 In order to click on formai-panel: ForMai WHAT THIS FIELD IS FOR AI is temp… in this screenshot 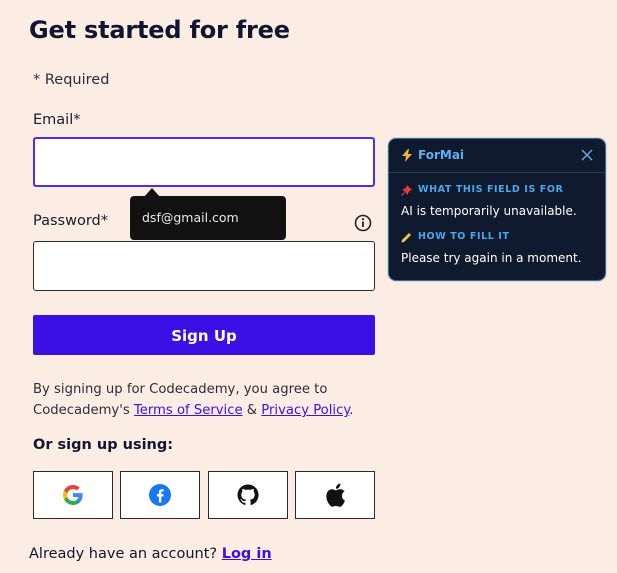, I will do `click(497, 209)`.